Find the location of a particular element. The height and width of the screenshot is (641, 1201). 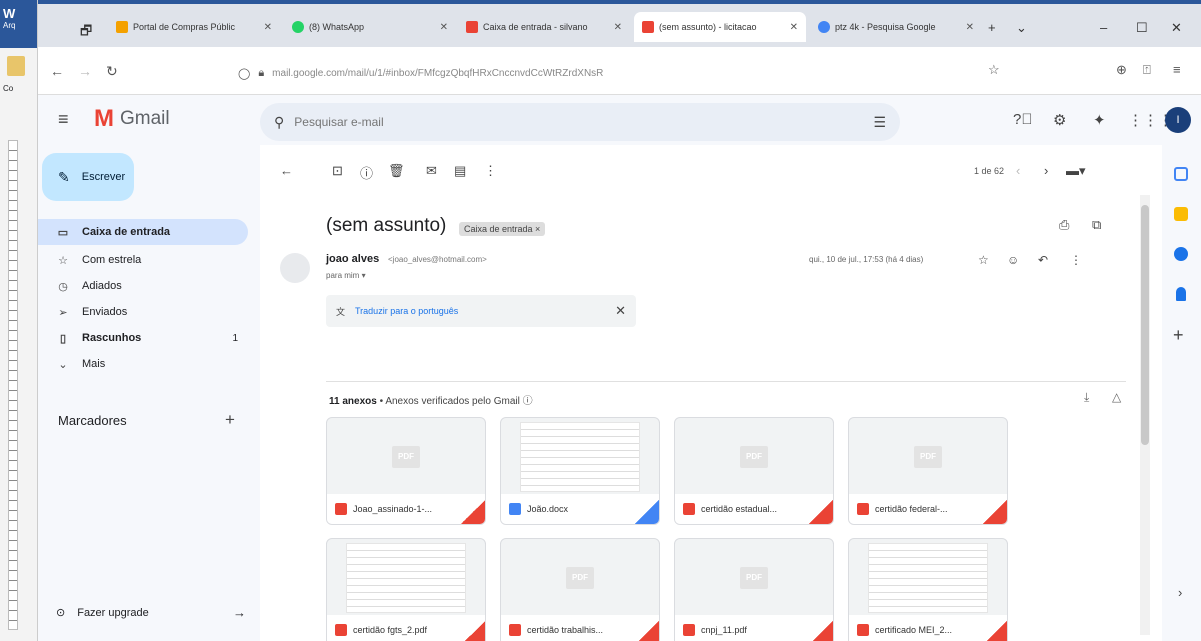

upgrade-button: ⊙ Fazer upgrade → is located at coordinates (151, 612).